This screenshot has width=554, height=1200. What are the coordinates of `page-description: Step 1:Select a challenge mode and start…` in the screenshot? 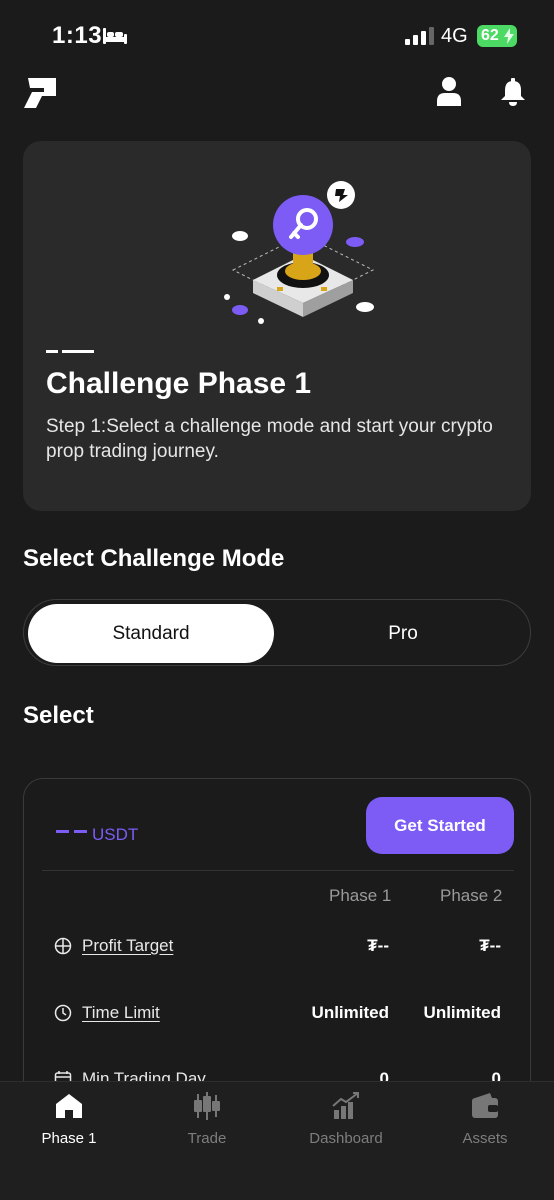 It's located at (269, 439).